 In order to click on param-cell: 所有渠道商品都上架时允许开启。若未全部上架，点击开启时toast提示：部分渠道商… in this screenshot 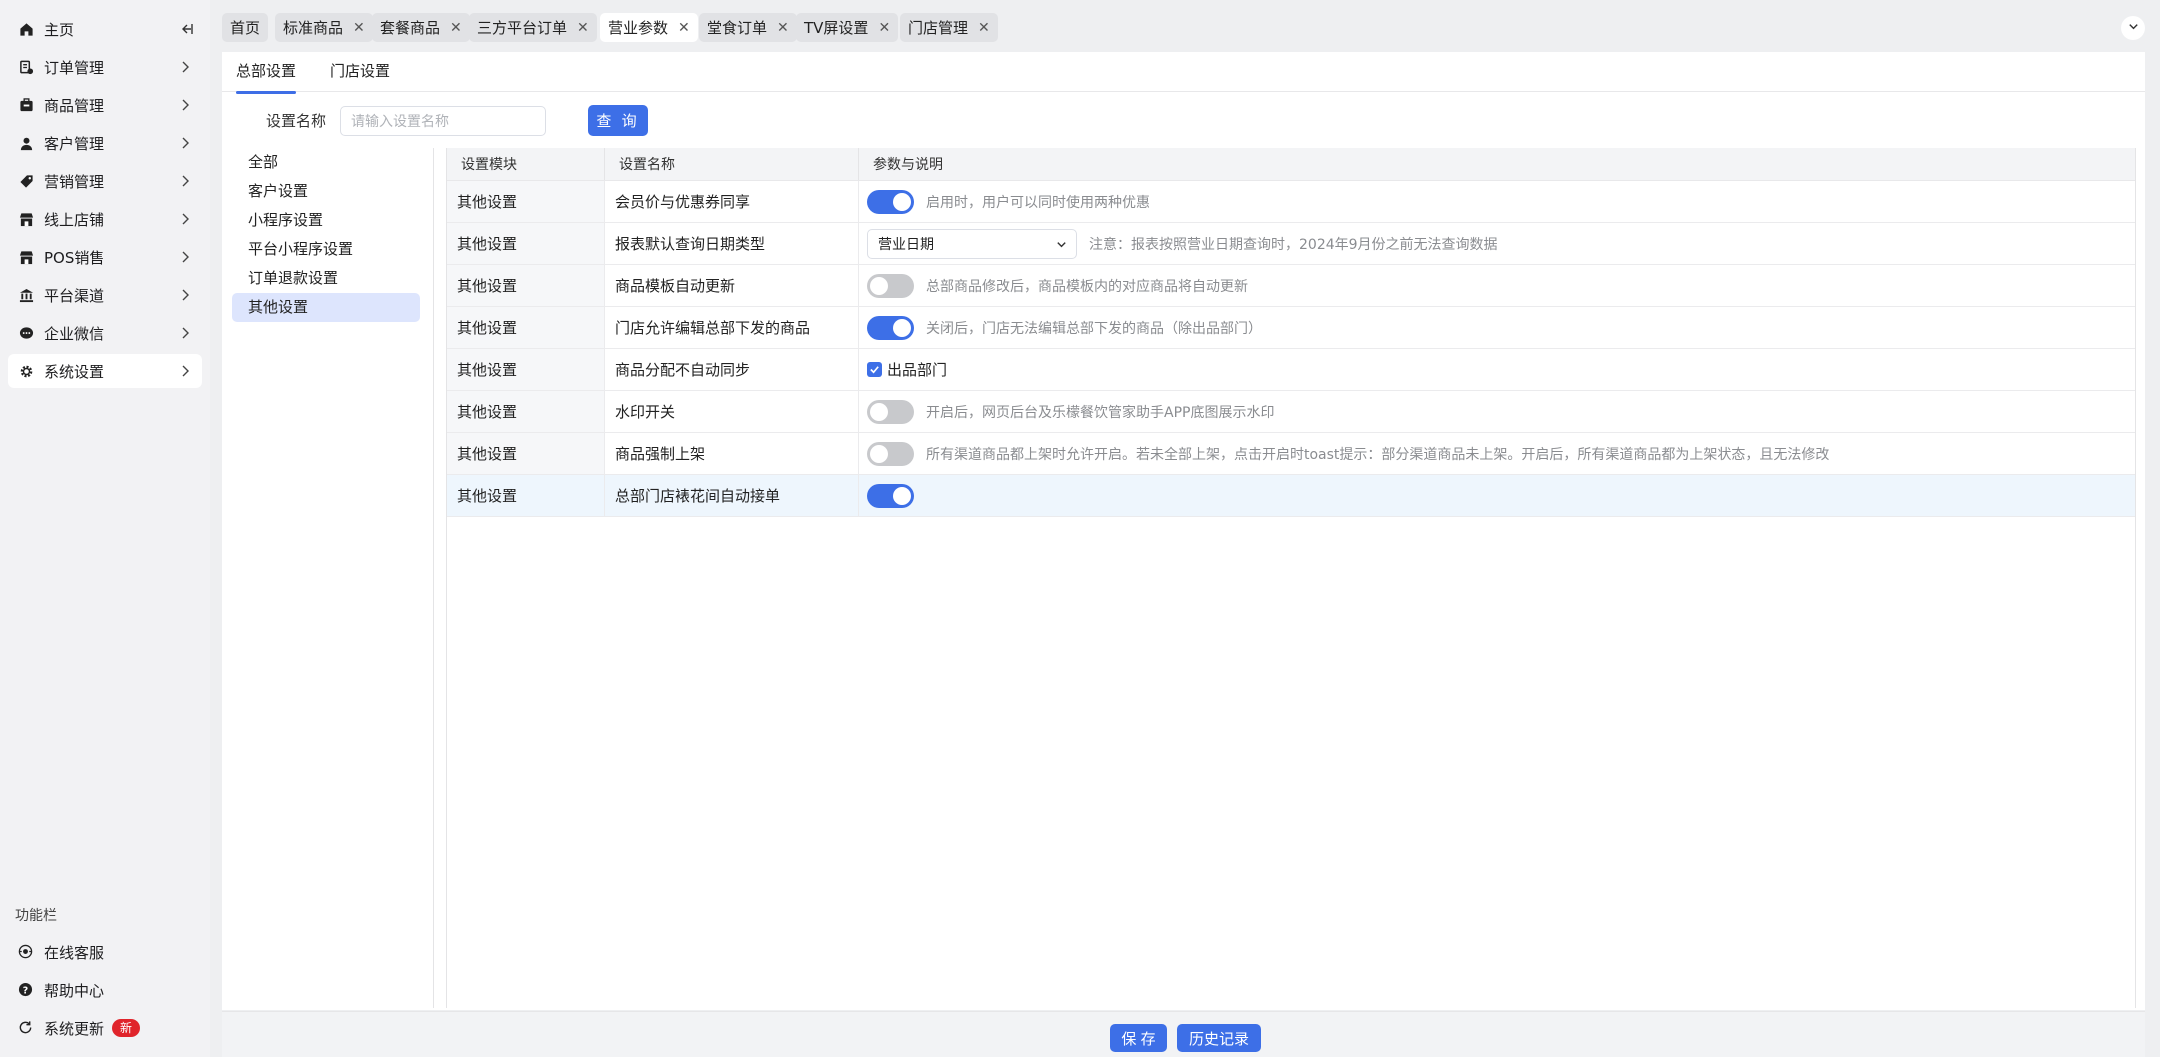, I will do `click(1497, 453)`.